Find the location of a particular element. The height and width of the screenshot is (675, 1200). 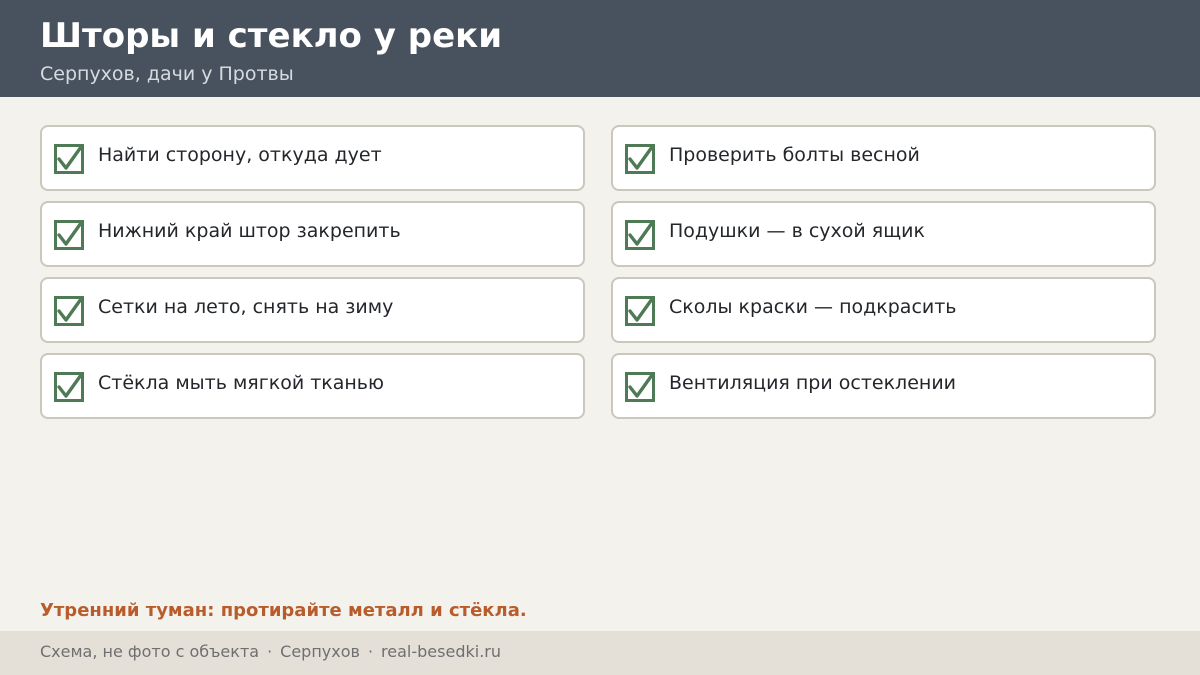

checklist-item-label: Подушки — в сухой ящик is located at coordinates (797, 231).